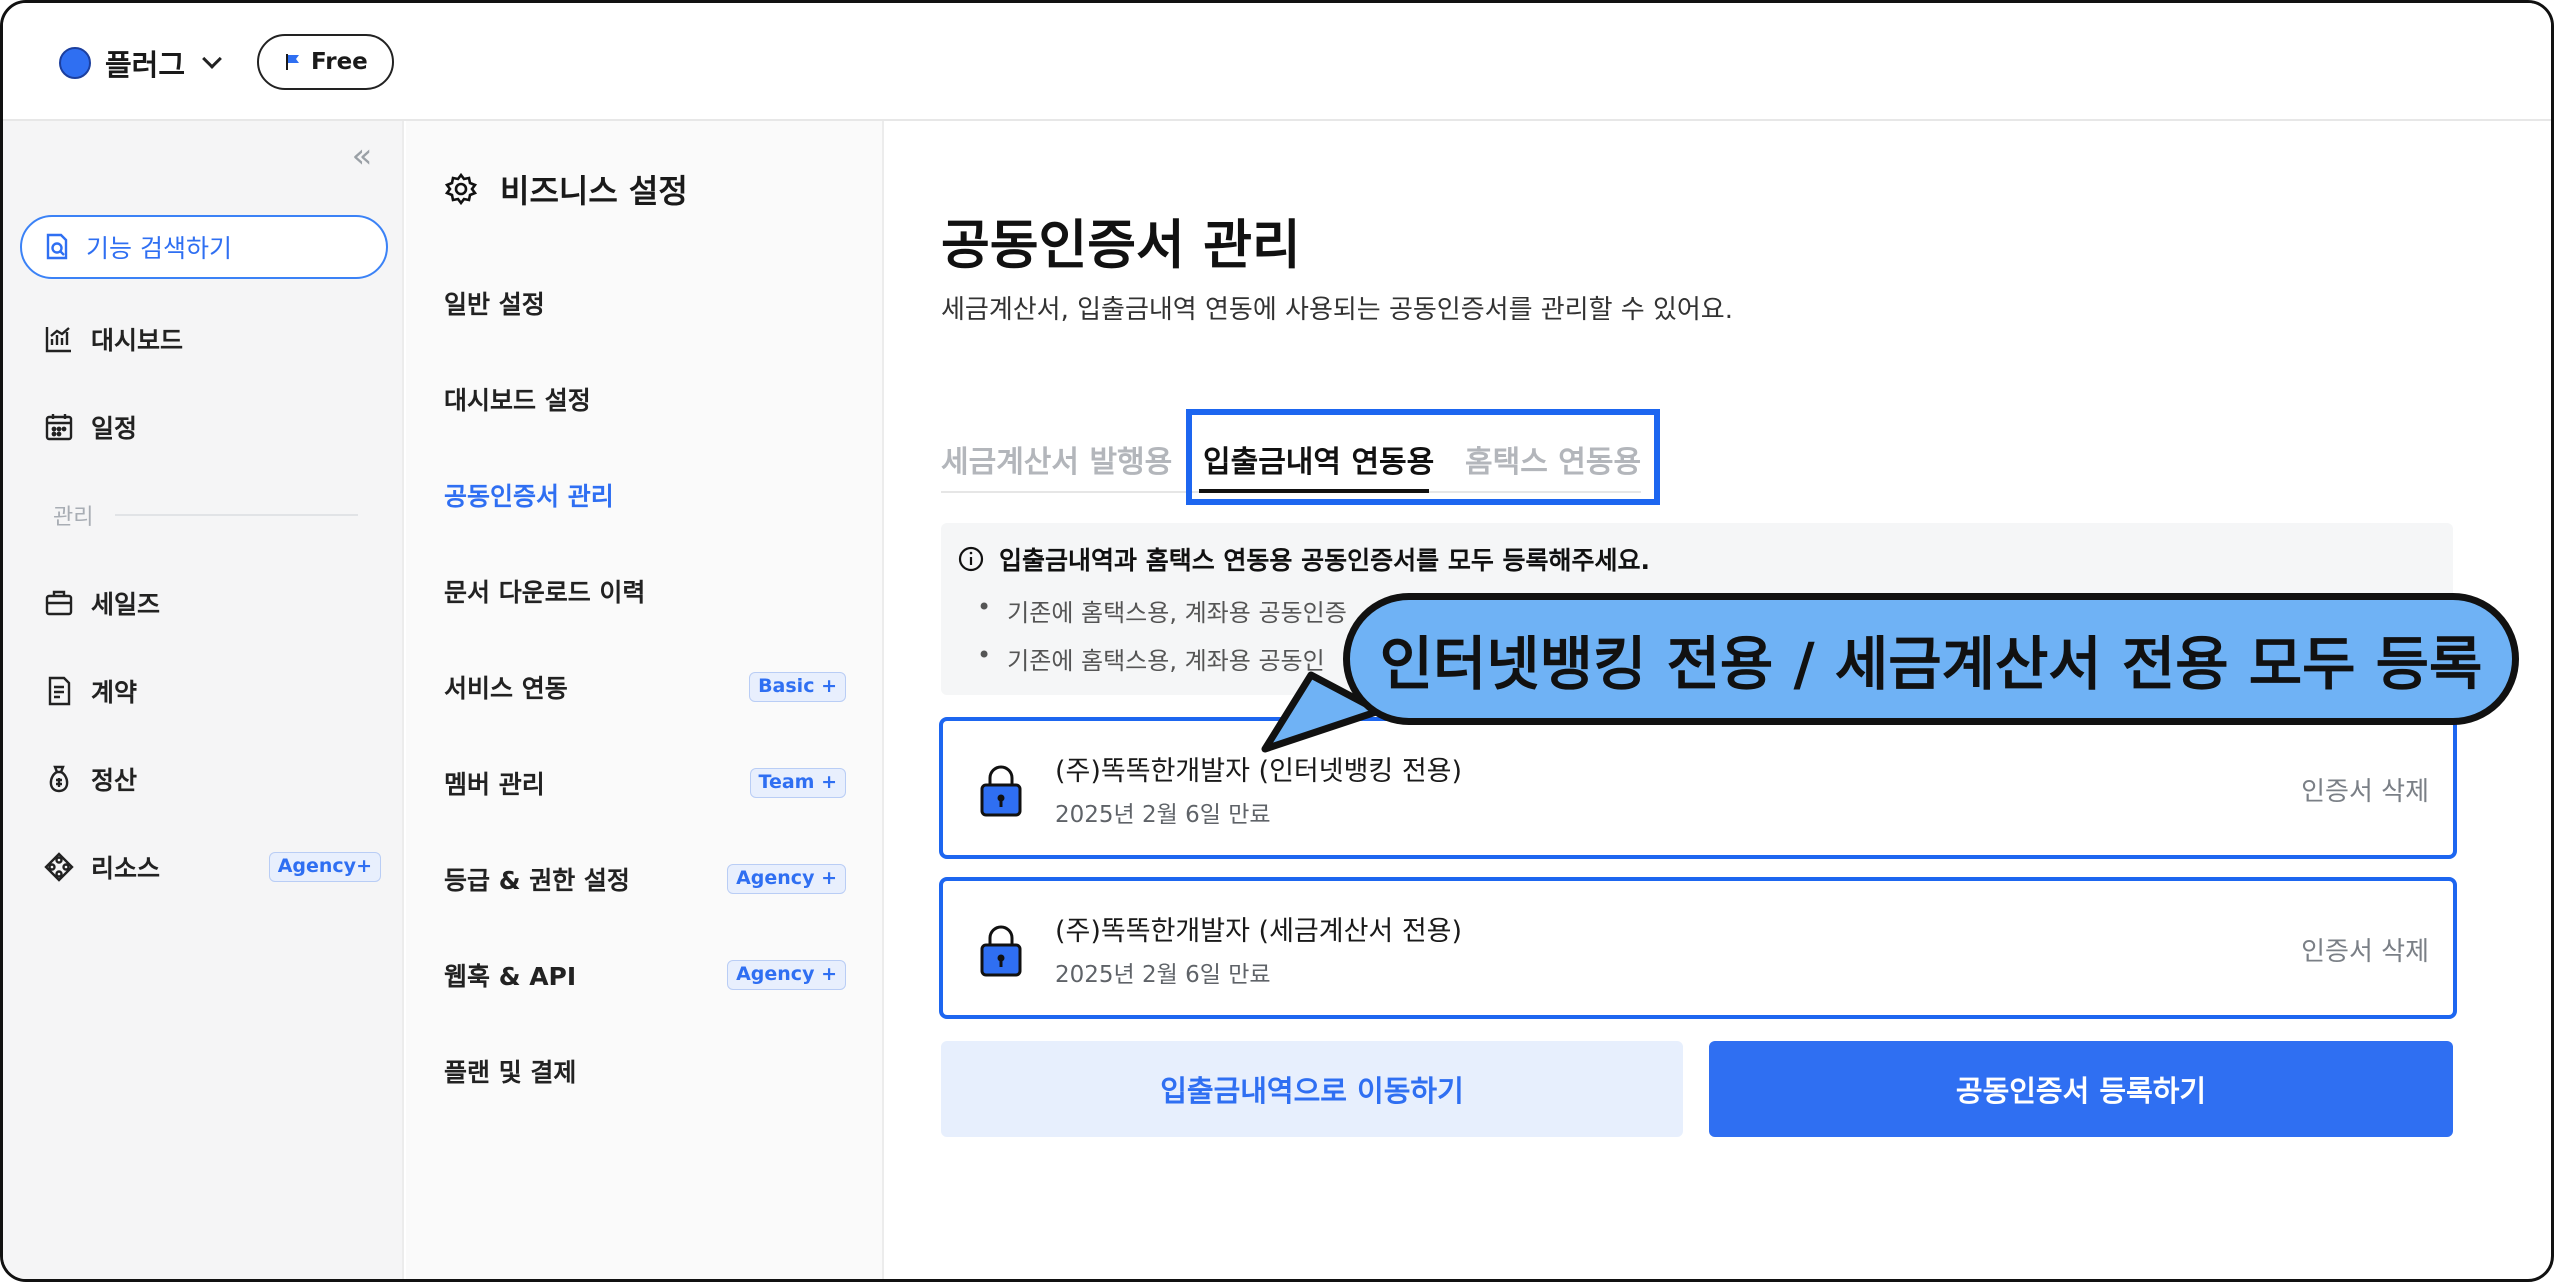 The width and height of the screenshot is (2554, 1282). Describe the element at coordinates (339, 62) in the screenshot. I see `plan-label: Free` at that location.